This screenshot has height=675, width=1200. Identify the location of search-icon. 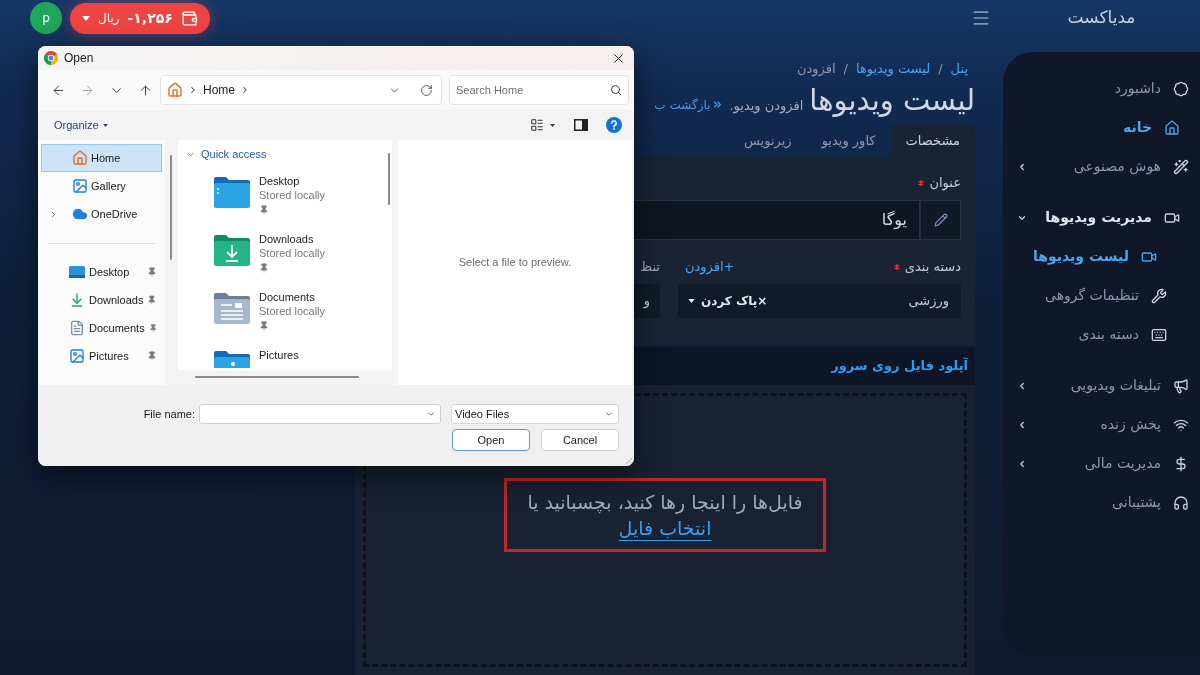
(616, 90).